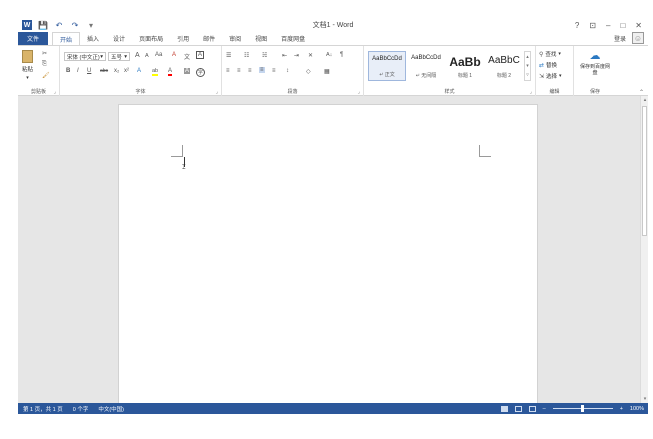 Image resolution: width=653 pixels, height=439 pixels. Describe the element at coordinates (548, 65) in the screenshot. I see `replace-button: ⇄ 替换` at that location.